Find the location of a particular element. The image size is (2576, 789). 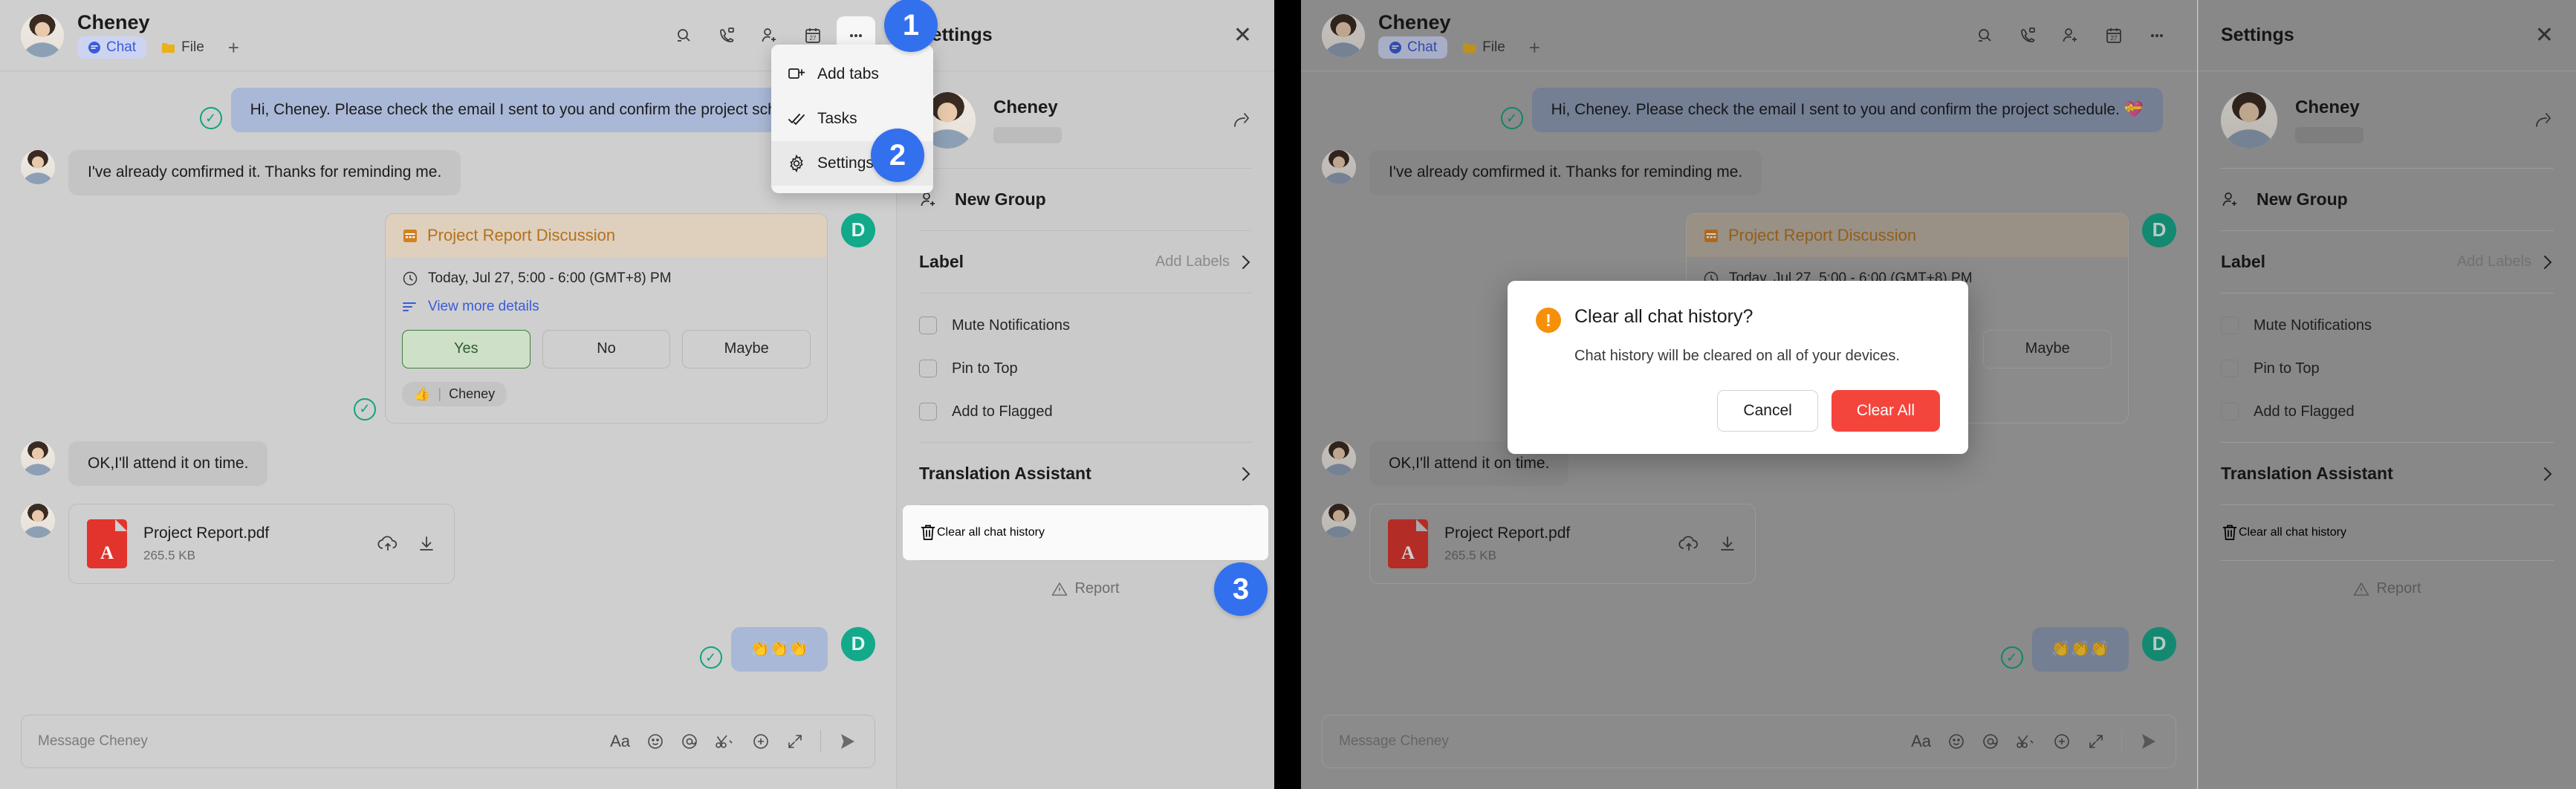

file-actions is located at coordinates (406, 543).